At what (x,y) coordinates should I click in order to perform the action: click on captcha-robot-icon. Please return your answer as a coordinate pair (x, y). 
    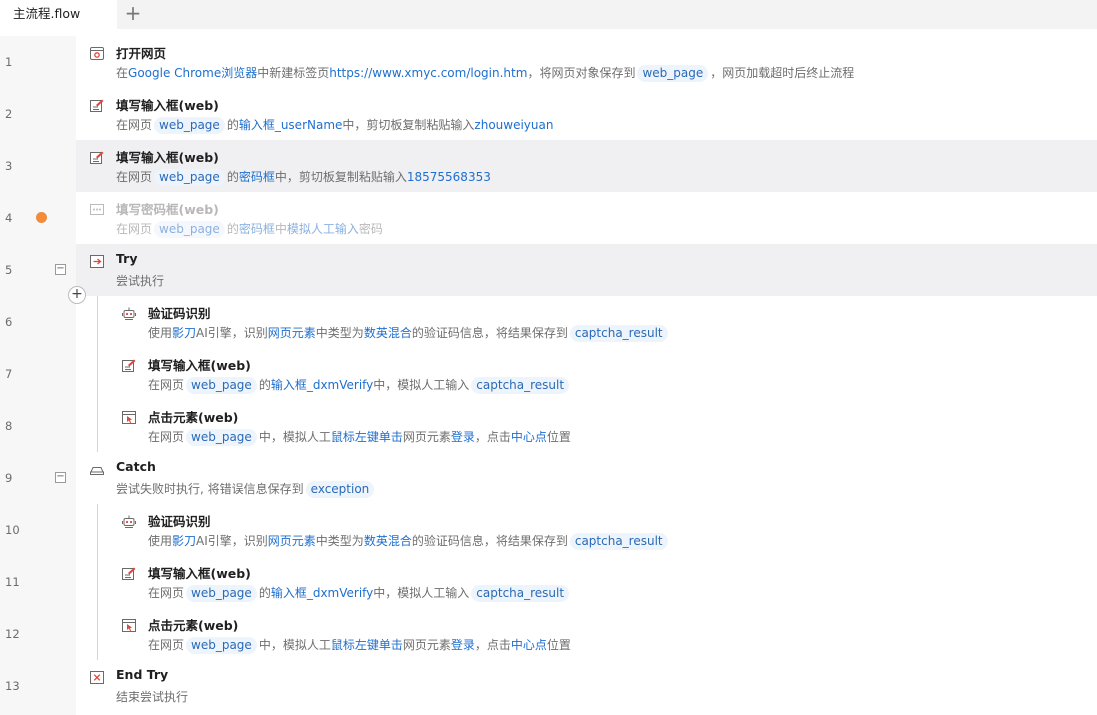
    Looking at the image, I should click on (129, 312).